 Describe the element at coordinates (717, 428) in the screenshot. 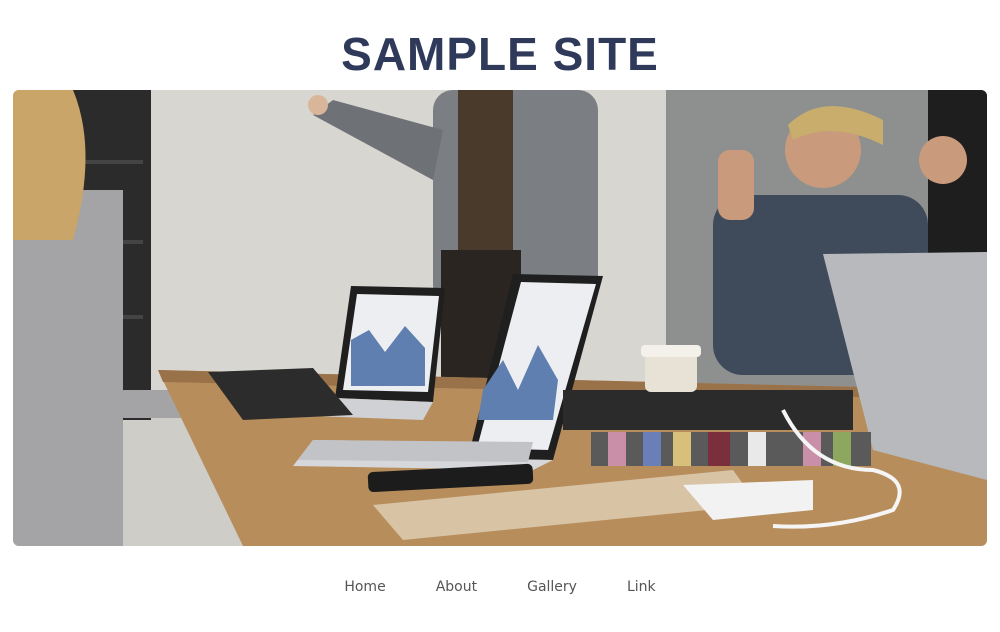

I see `binders` at that location.